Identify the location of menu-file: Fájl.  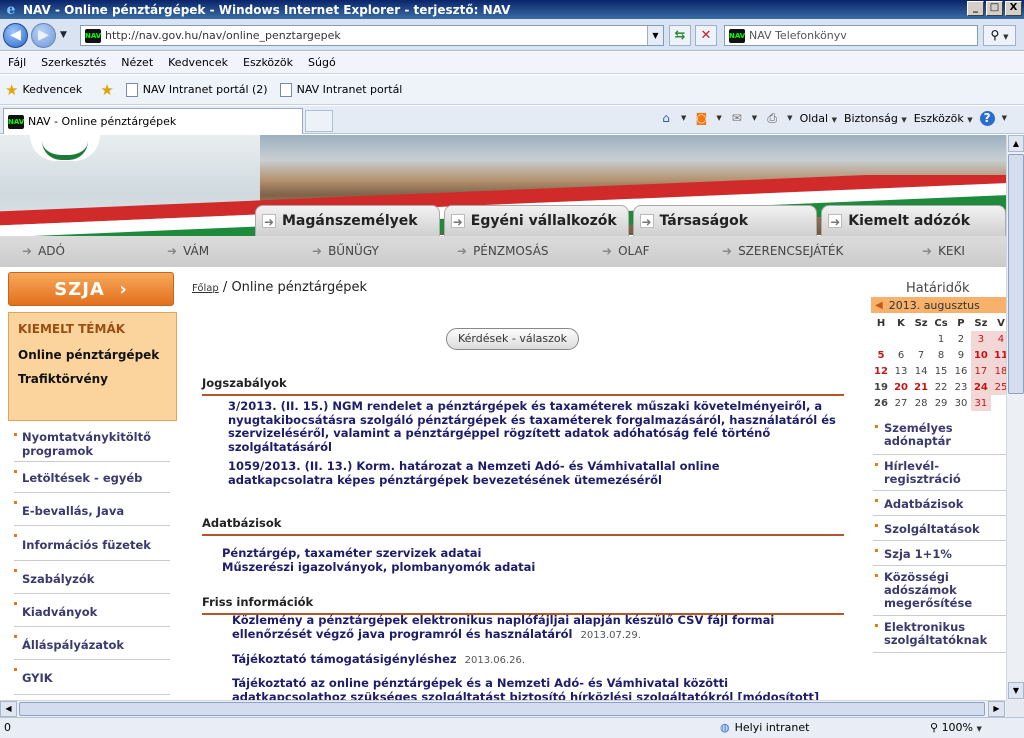
(17, 62).